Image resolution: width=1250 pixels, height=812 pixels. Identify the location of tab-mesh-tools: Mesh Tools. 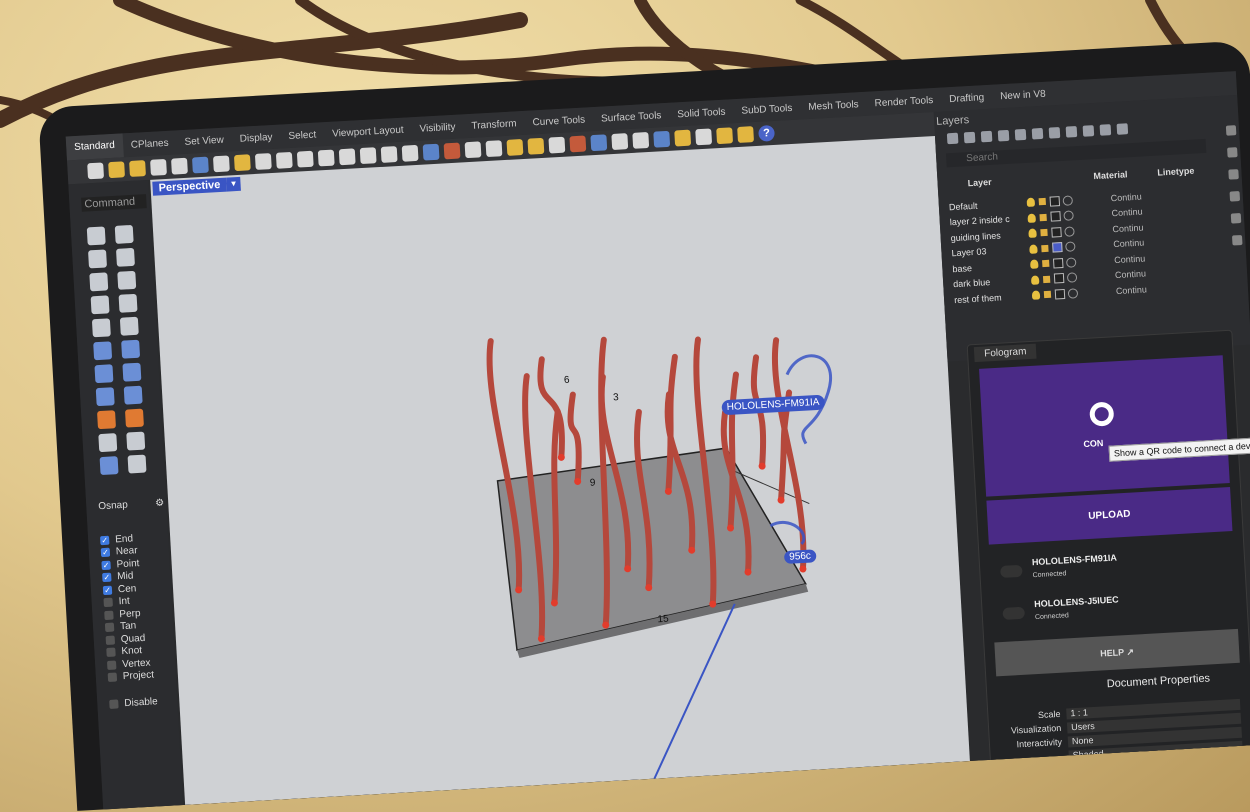
(833, 105).